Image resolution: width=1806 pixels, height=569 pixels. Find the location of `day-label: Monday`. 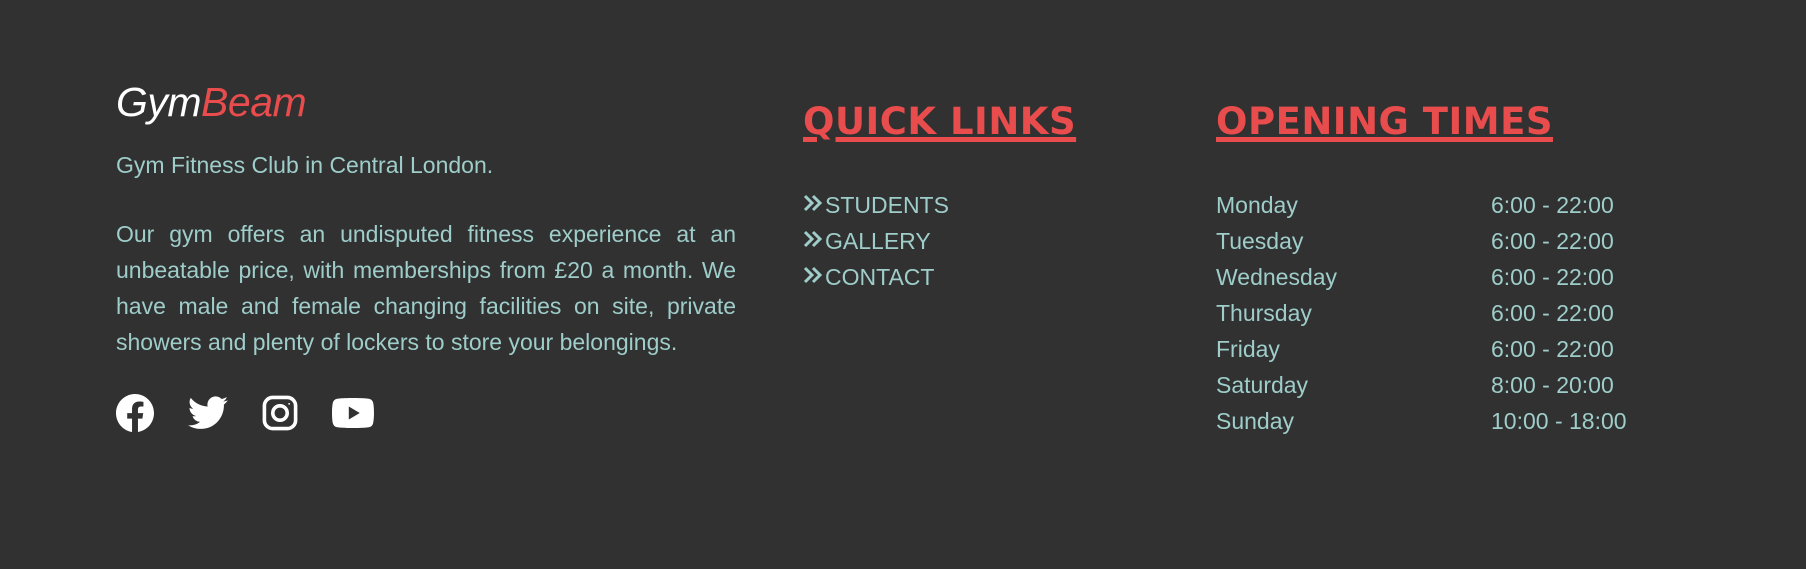

day-label: Monday is located at coordinates (1257, 204).